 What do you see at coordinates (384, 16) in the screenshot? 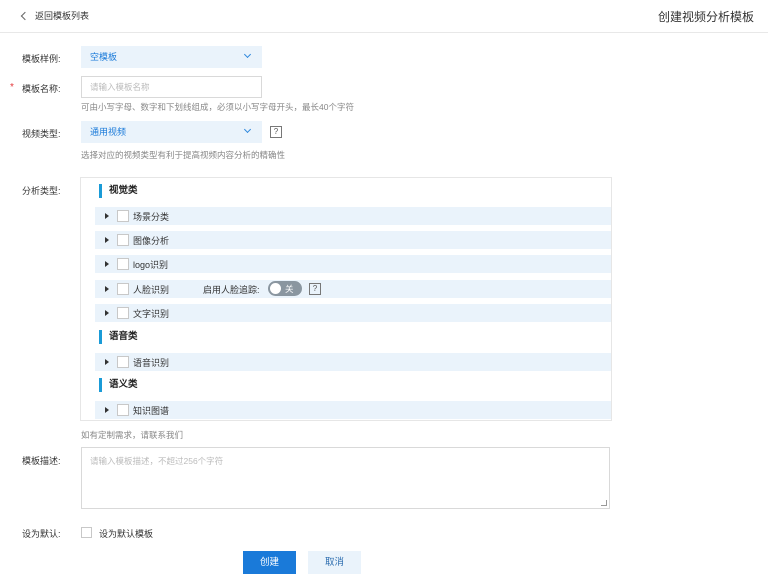
I see `top-bar: 返回模板列表 创建视频分析模板` at bounding box center [384, 16].